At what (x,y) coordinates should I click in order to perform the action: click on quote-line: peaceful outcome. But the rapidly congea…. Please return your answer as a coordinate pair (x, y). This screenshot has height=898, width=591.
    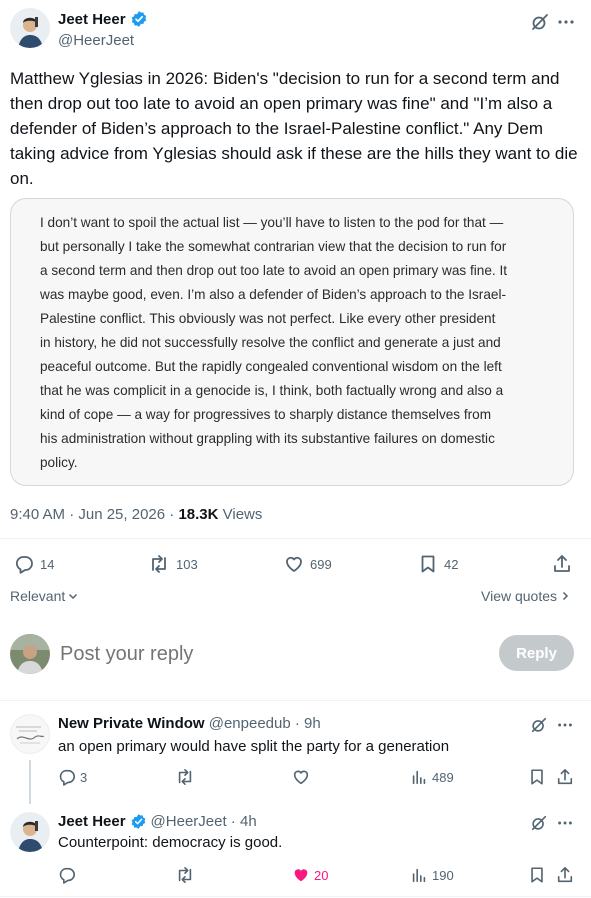
    Looking at the image, I should click on (271, 366).